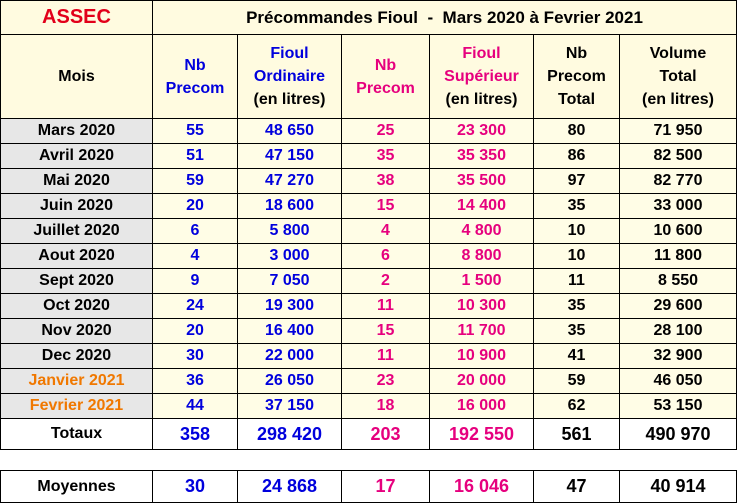 The image size is (742, 504). I want to click on header-nb-precom-superieur: Nb Precom, so click(385, 76).